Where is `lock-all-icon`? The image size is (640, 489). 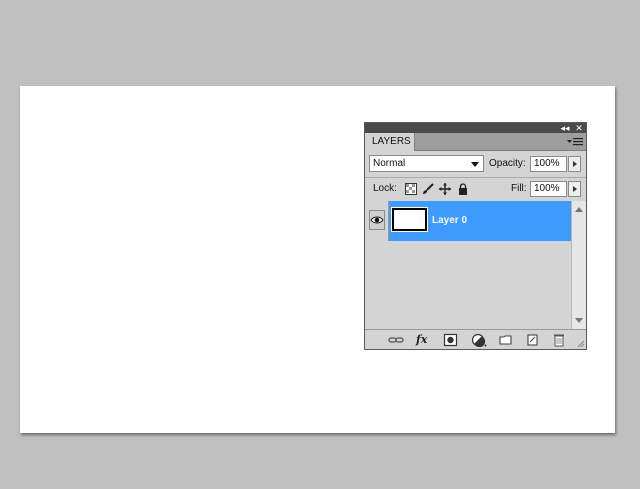
lock-all-icon is located at coordinates (463, 189).